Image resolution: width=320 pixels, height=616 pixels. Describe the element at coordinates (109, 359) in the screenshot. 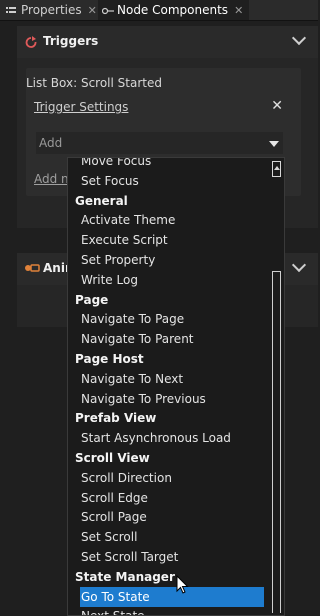

I see `menu-group-page-host: Page Host` at that location.